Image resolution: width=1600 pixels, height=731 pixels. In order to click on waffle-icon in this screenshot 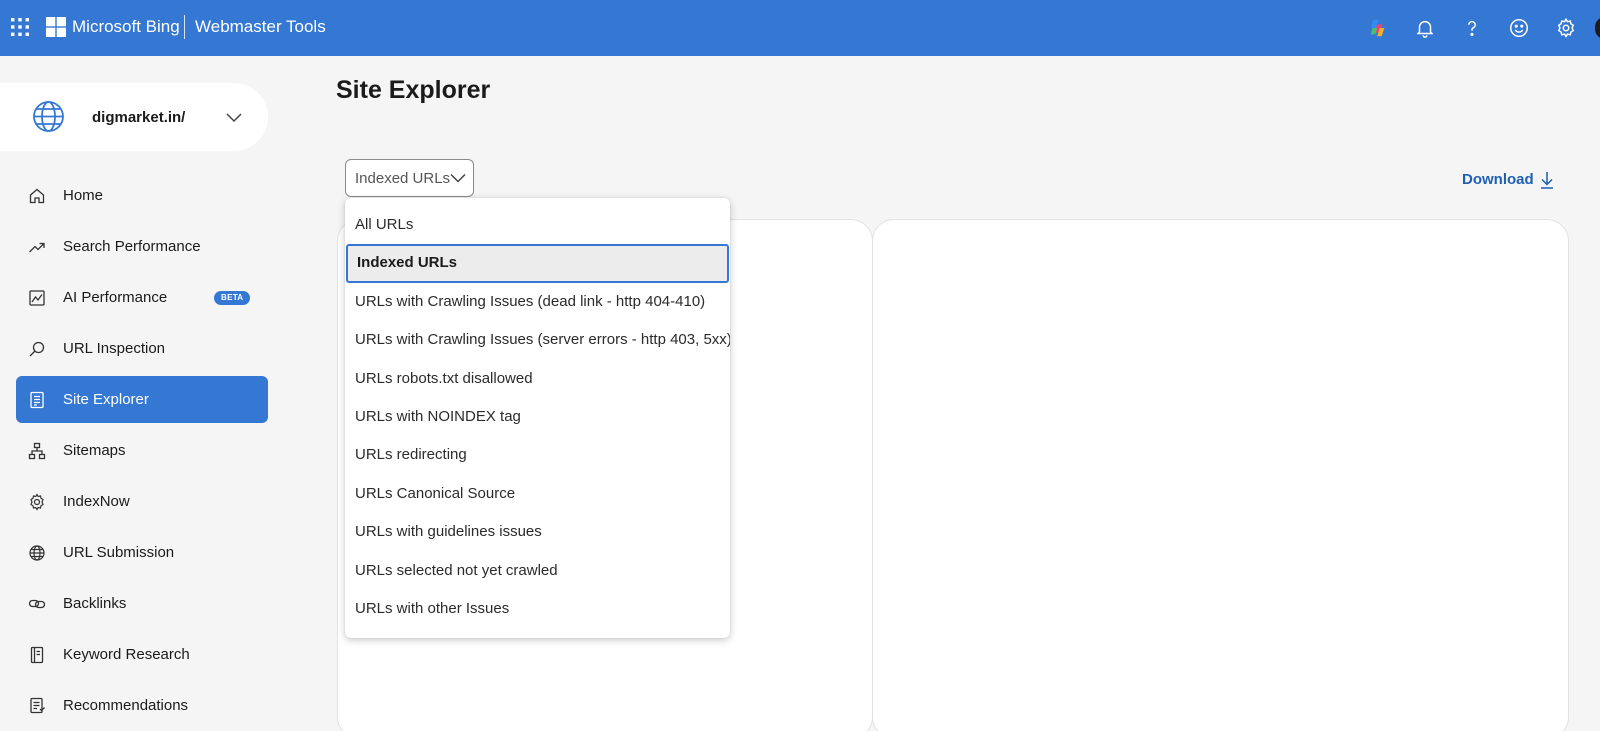, I will do `click(20, 27)`.